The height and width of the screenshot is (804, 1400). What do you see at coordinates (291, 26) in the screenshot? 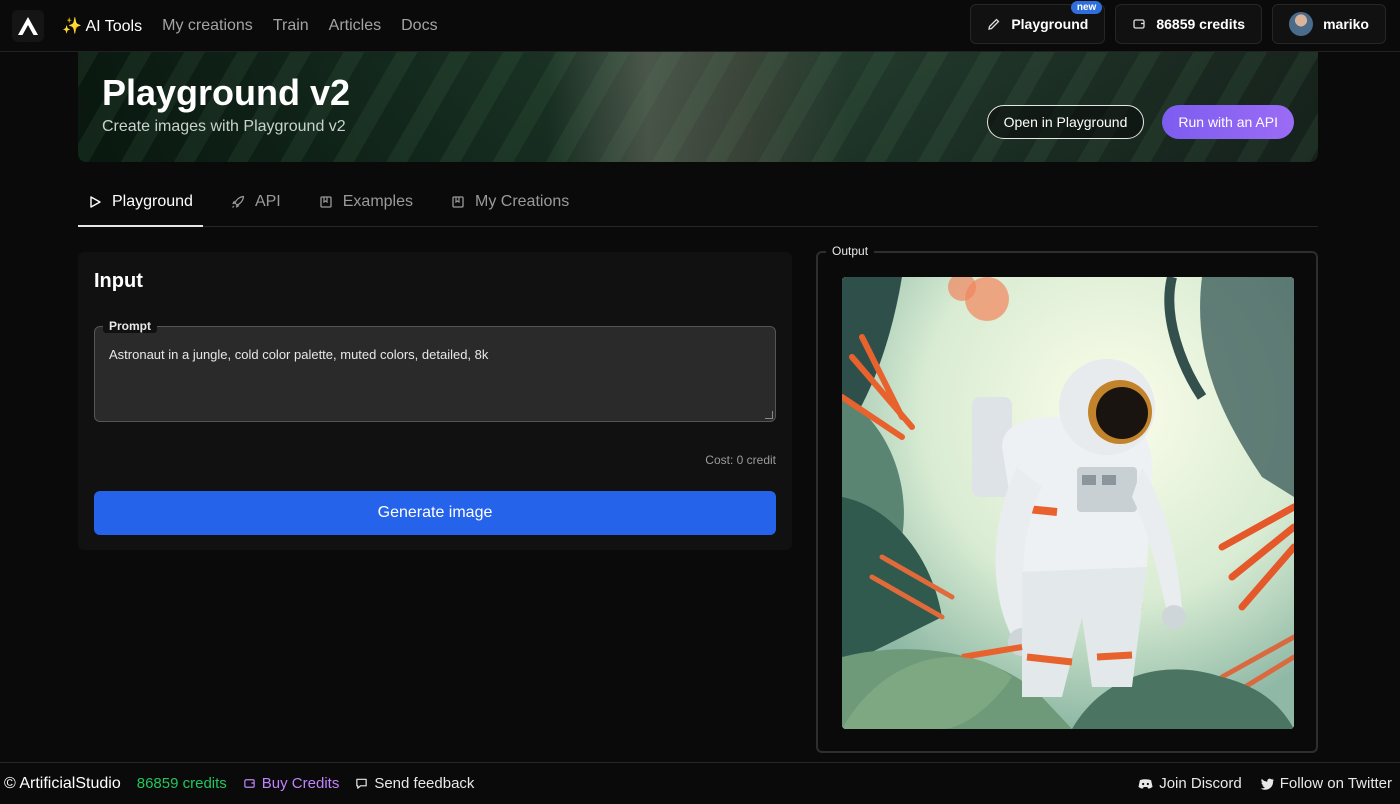
I see `nav-train: Train` at bounding box center [291, 26].